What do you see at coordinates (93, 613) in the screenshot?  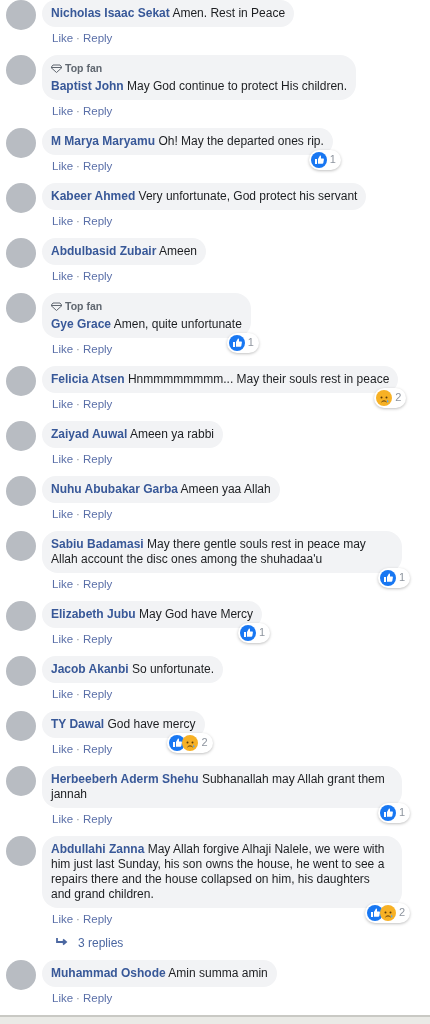 I see `commenter-name-link: Elizabeth Jubu` at bounding box center [93, 613].